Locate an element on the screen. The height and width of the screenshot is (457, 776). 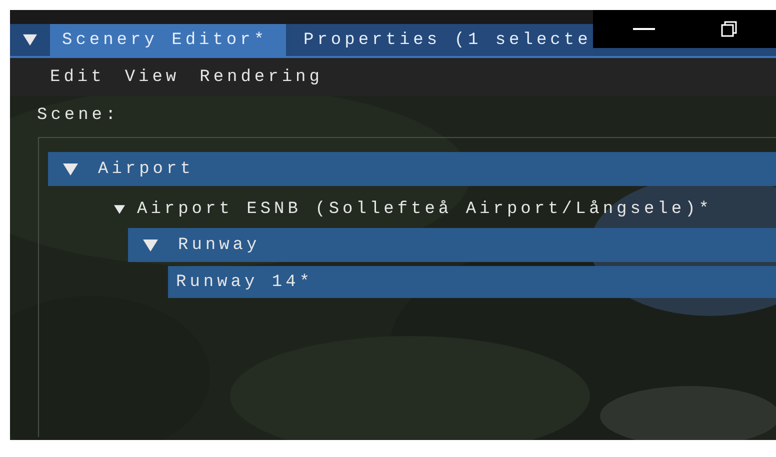
collapse-arrow-icon is located at coordinates (30, 40).